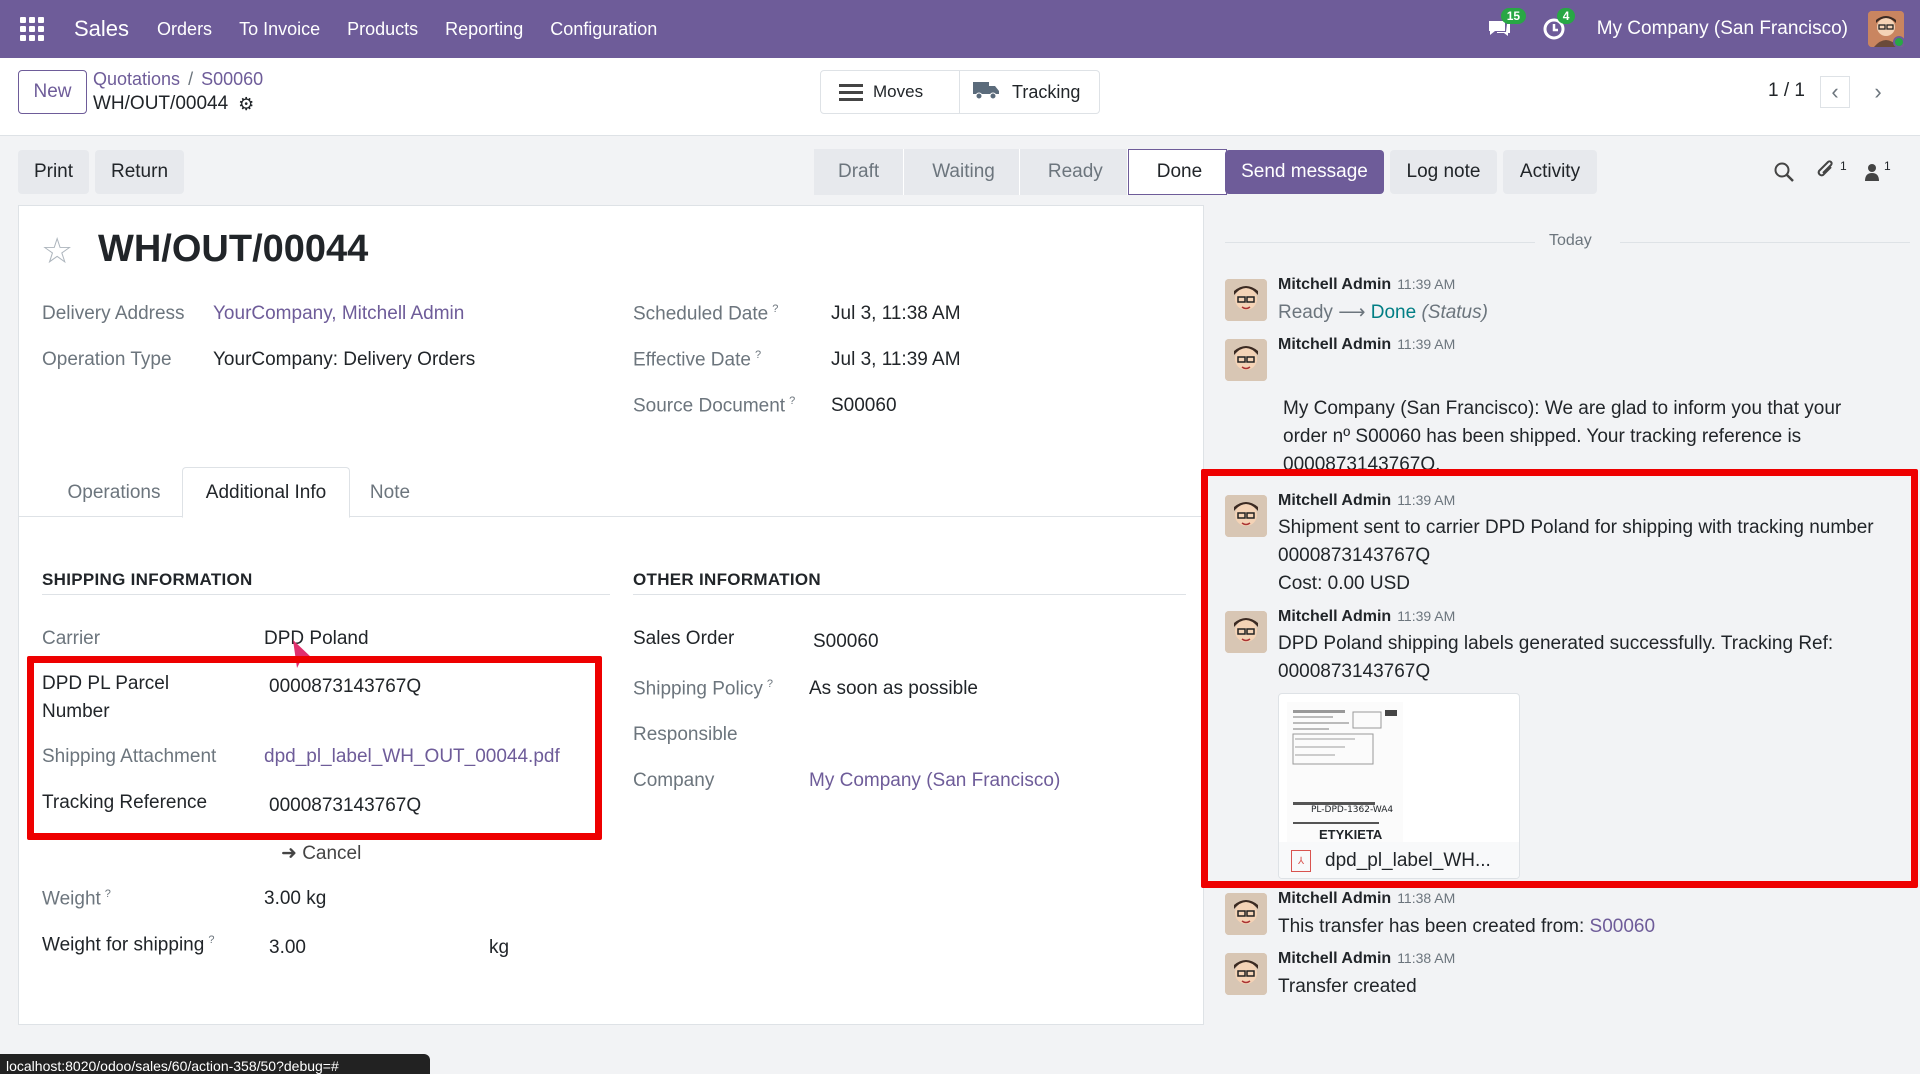 The height and width of the screenshot is (1074, 1920). What do you see at coordinates (1347, 986) in the screenshot?
I see `message-body-line: Transfer created` at bounding box center [1347, 986].